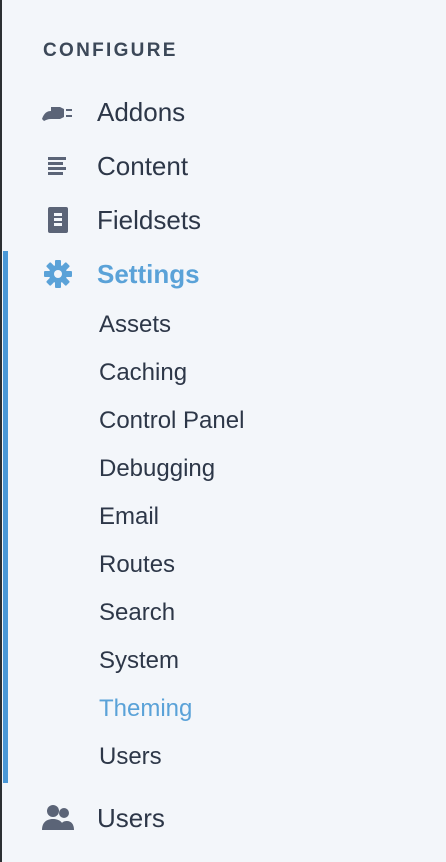 This screenshot has height=862, width=446. I want to click on sidebar-item-label: Settings, so click(148, 274).